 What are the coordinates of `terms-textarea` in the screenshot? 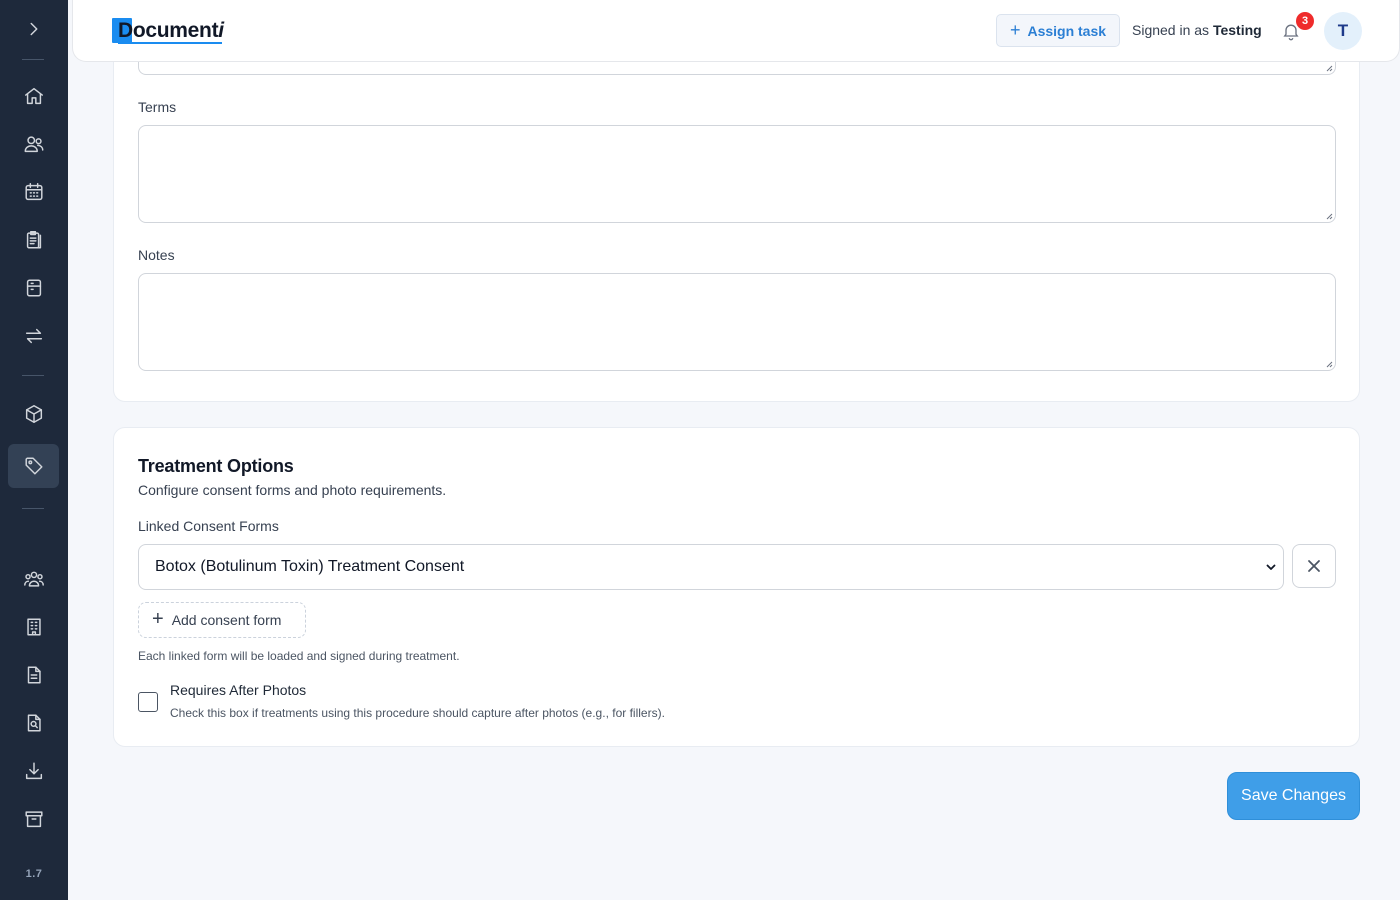 It's located at (737, 174).